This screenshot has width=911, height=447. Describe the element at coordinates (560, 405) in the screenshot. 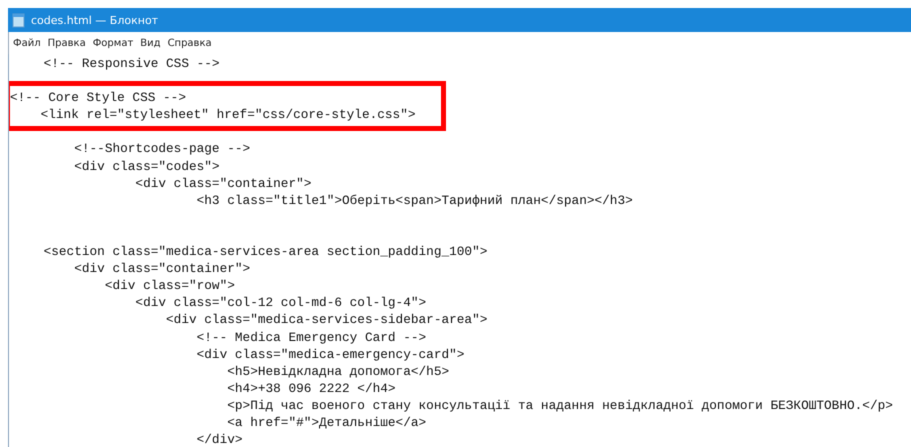

I see `code-line: <p>Під час военого стану консультації та надання невідкладної допомоги БЕЗКОШТОВНО.</p>` at that location.